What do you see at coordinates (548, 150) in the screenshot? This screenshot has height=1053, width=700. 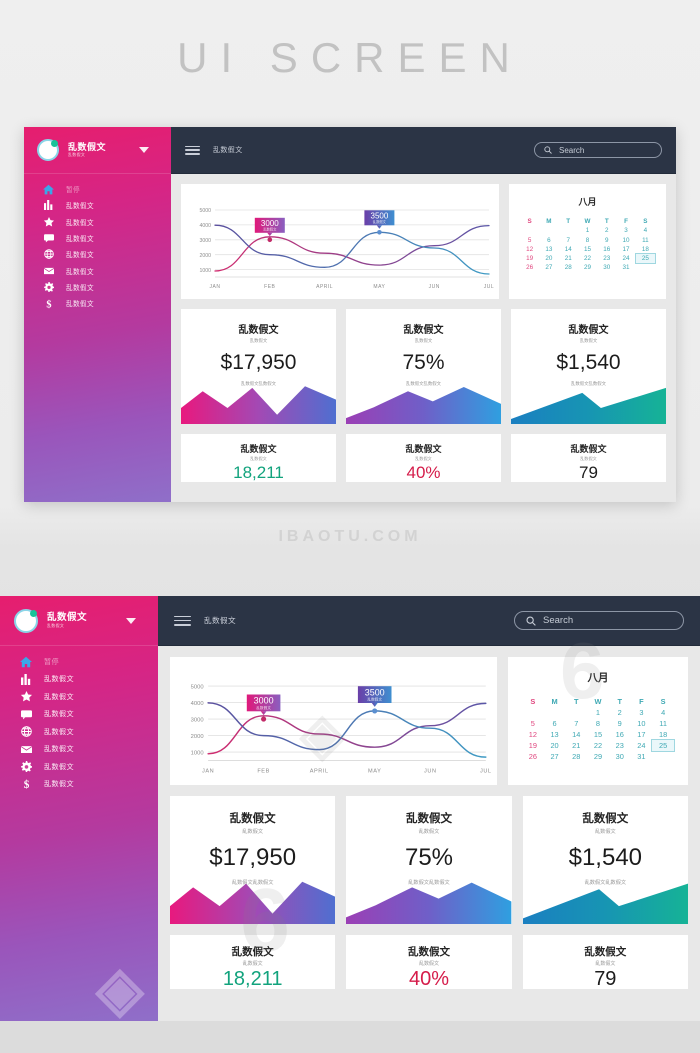 I see `search-icon` at bounding box center [548, 150].